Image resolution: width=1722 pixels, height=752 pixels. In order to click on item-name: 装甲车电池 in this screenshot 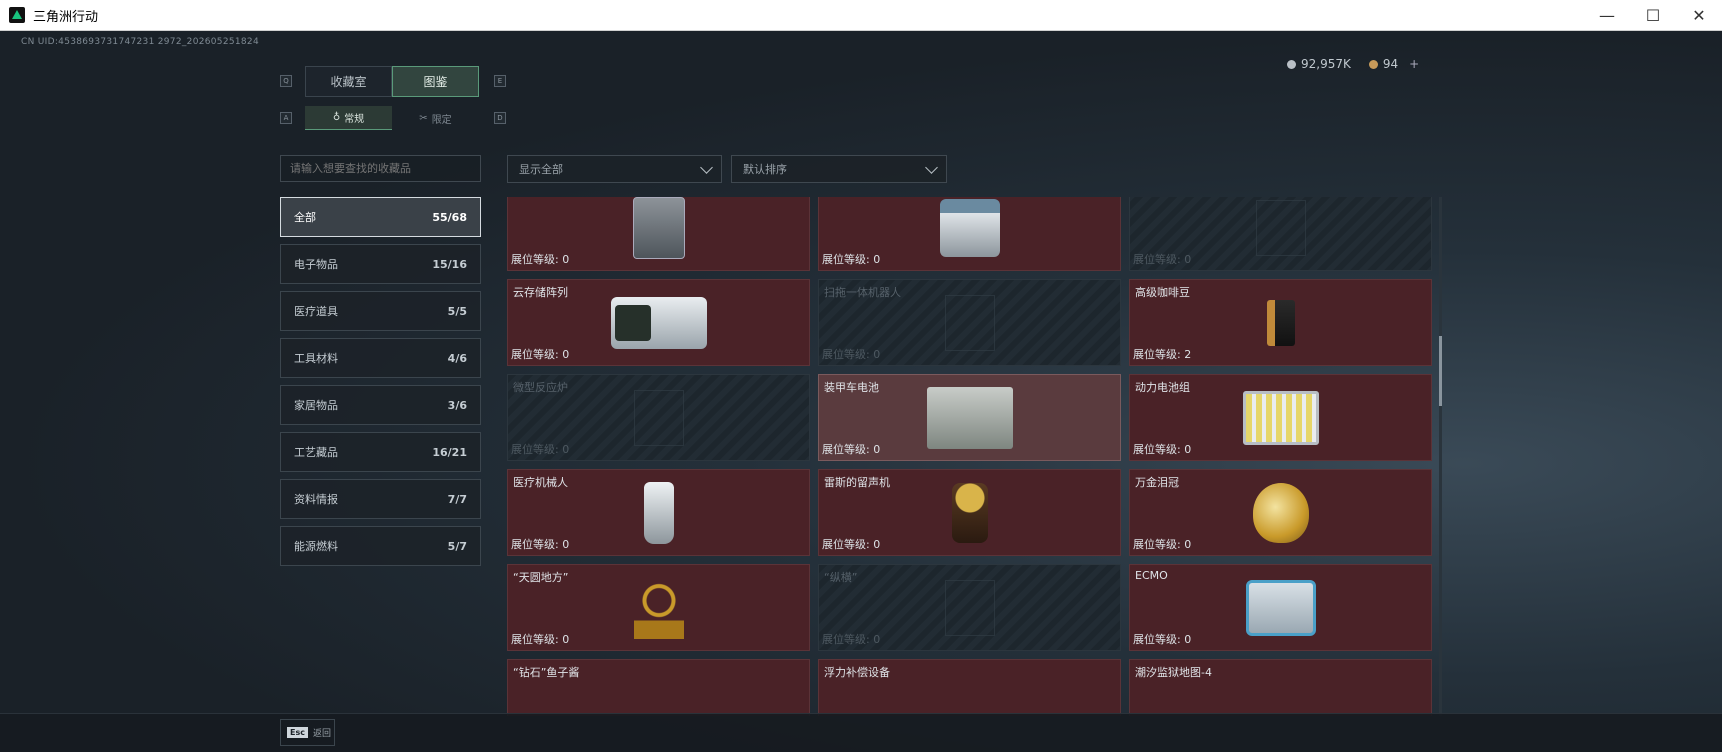, I will do `click(851, 387)`.